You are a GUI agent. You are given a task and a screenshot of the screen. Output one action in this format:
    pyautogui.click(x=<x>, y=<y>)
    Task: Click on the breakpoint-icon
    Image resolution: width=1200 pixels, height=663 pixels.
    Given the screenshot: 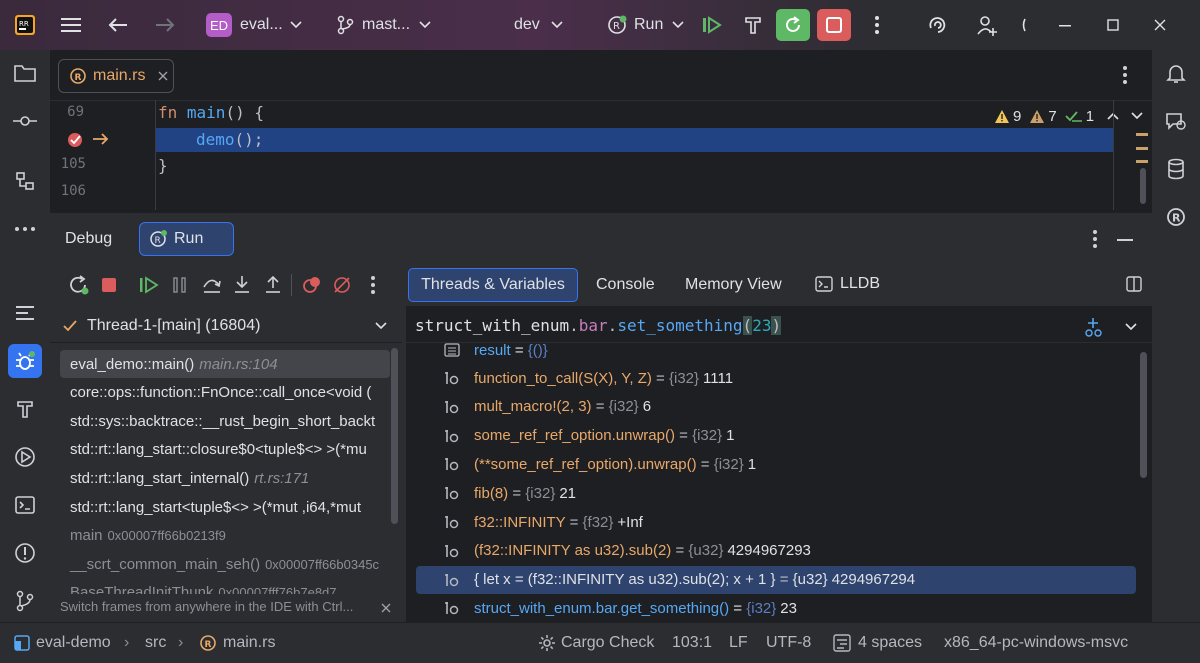 What is the action you would take?
    pyautogui.click(x=76, y=140)
    